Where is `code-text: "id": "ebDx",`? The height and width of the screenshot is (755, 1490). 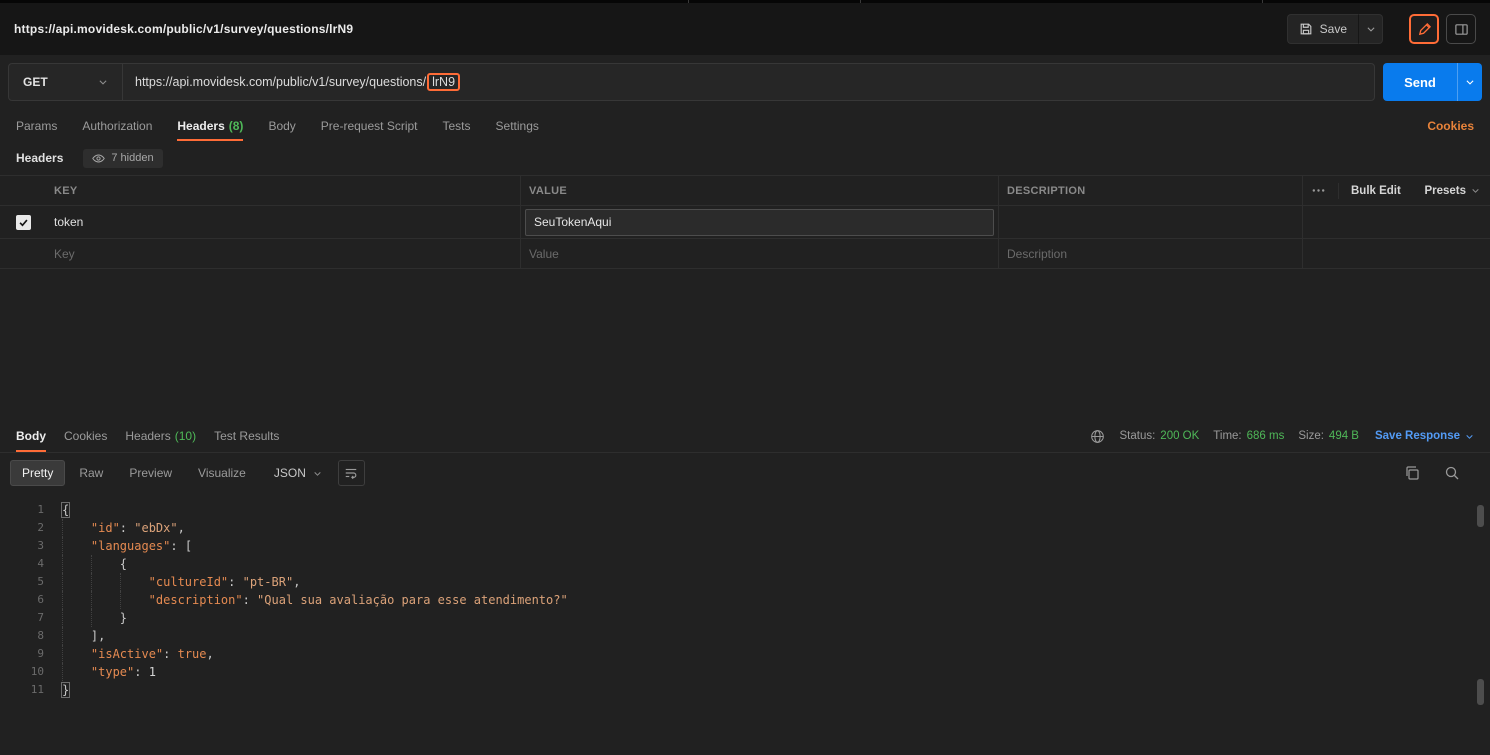
code-text: "id": "ebDx", is located at coordinates (123, 528).